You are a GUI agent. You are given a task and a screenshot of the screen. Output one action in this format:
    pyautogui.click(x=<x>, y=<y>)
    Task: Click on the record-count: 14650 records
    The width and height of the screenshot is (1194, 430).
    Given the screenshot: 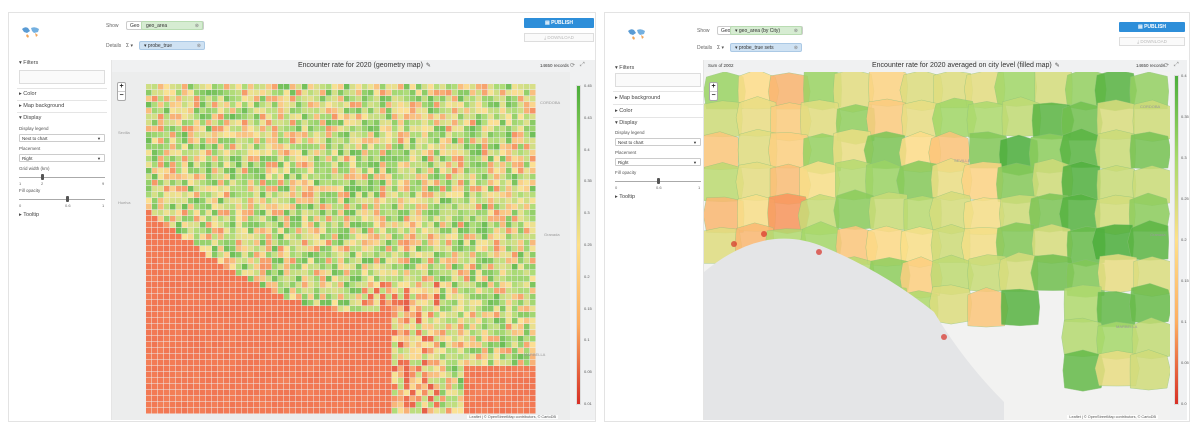 What is the action you would take?
    pyautogui.click(x=554, y=65)
    